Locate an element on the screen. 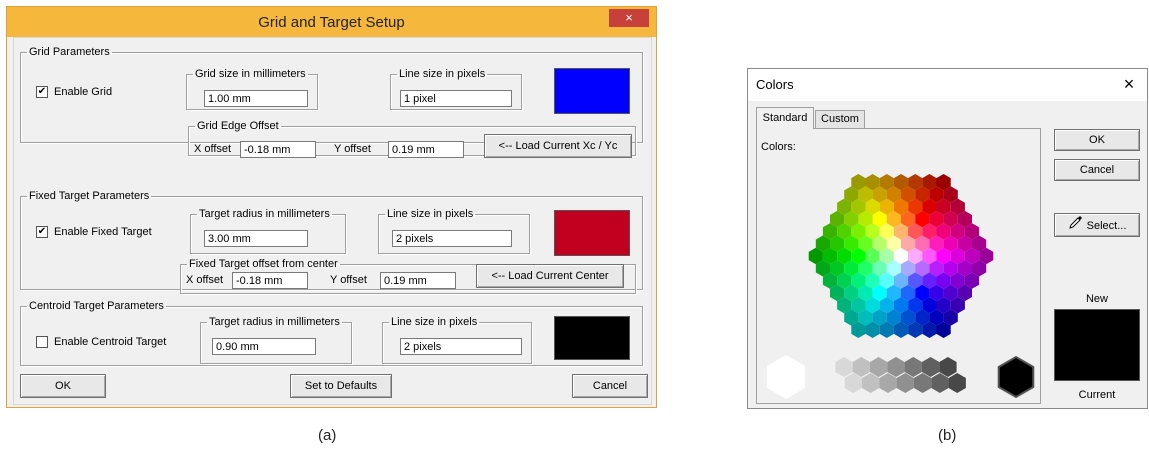 This screenshot has height=452, width=1149. grid-parameters-legend: Grid Parameters is located at coordinates (69, 52).